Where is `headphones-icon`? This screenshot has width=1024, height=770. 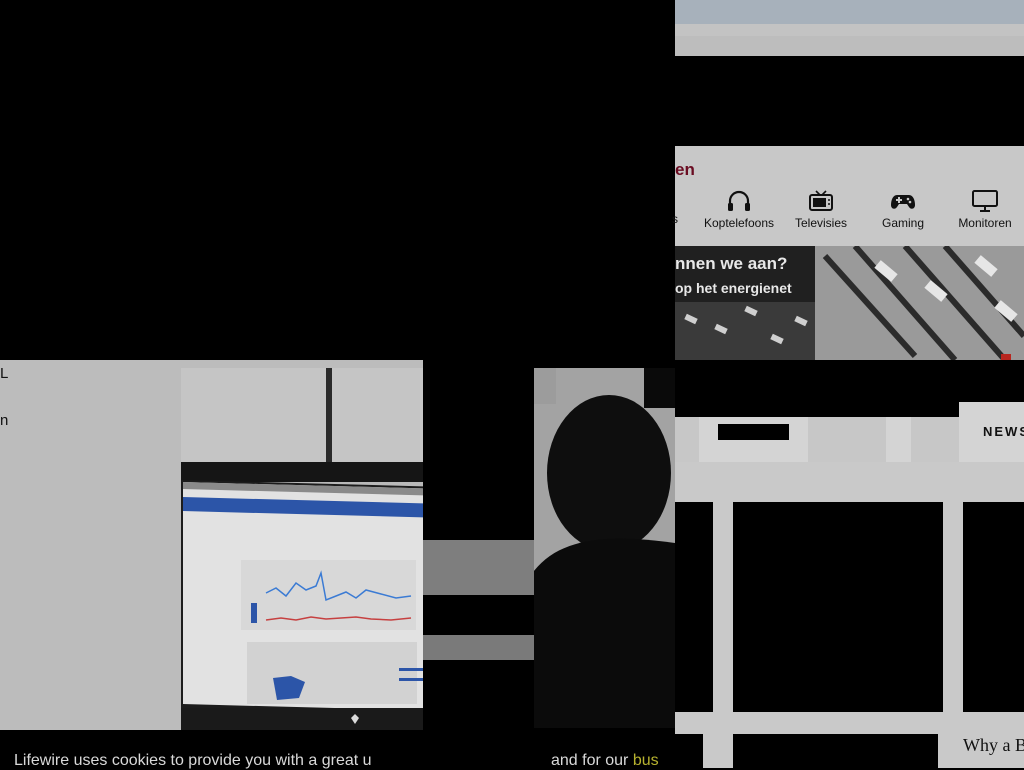
headphones-icon is located at coordinates (739, 200).